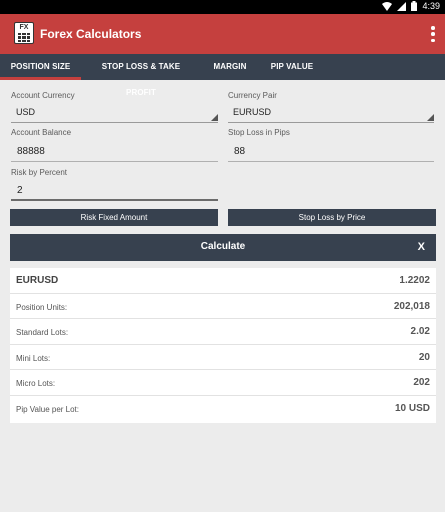 The height and width of the screenshot is (512, 445). Describe the element at coordinates (402, 6) in the screenshot. I see `signal-icon` at that location.